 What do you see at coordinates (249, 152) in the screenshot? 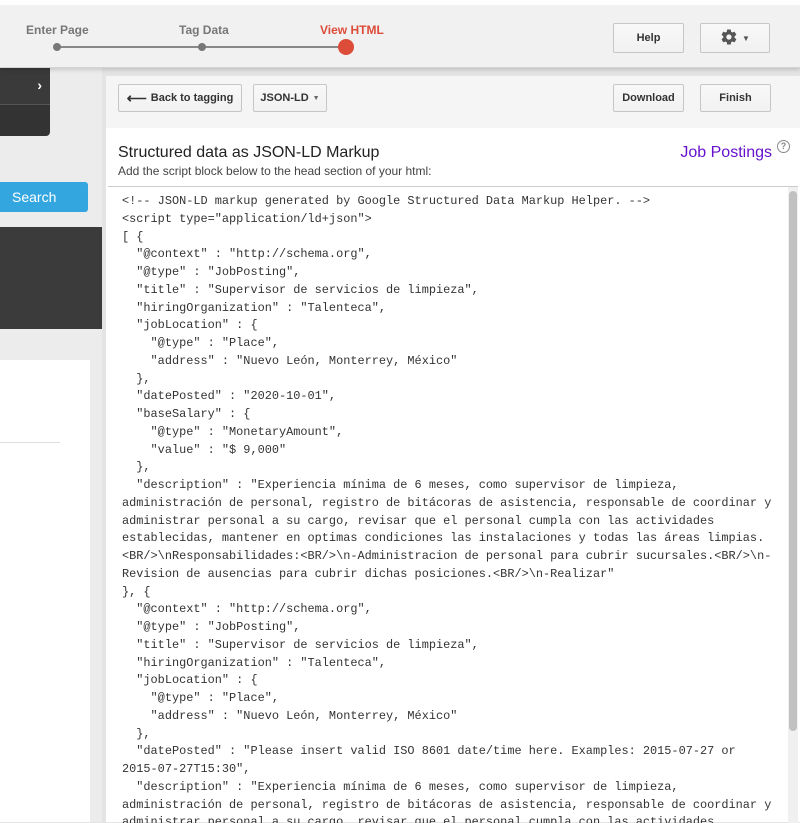
I see `page-title: Structured data as JSON-LD Markup` at bounding box center [249, 152].